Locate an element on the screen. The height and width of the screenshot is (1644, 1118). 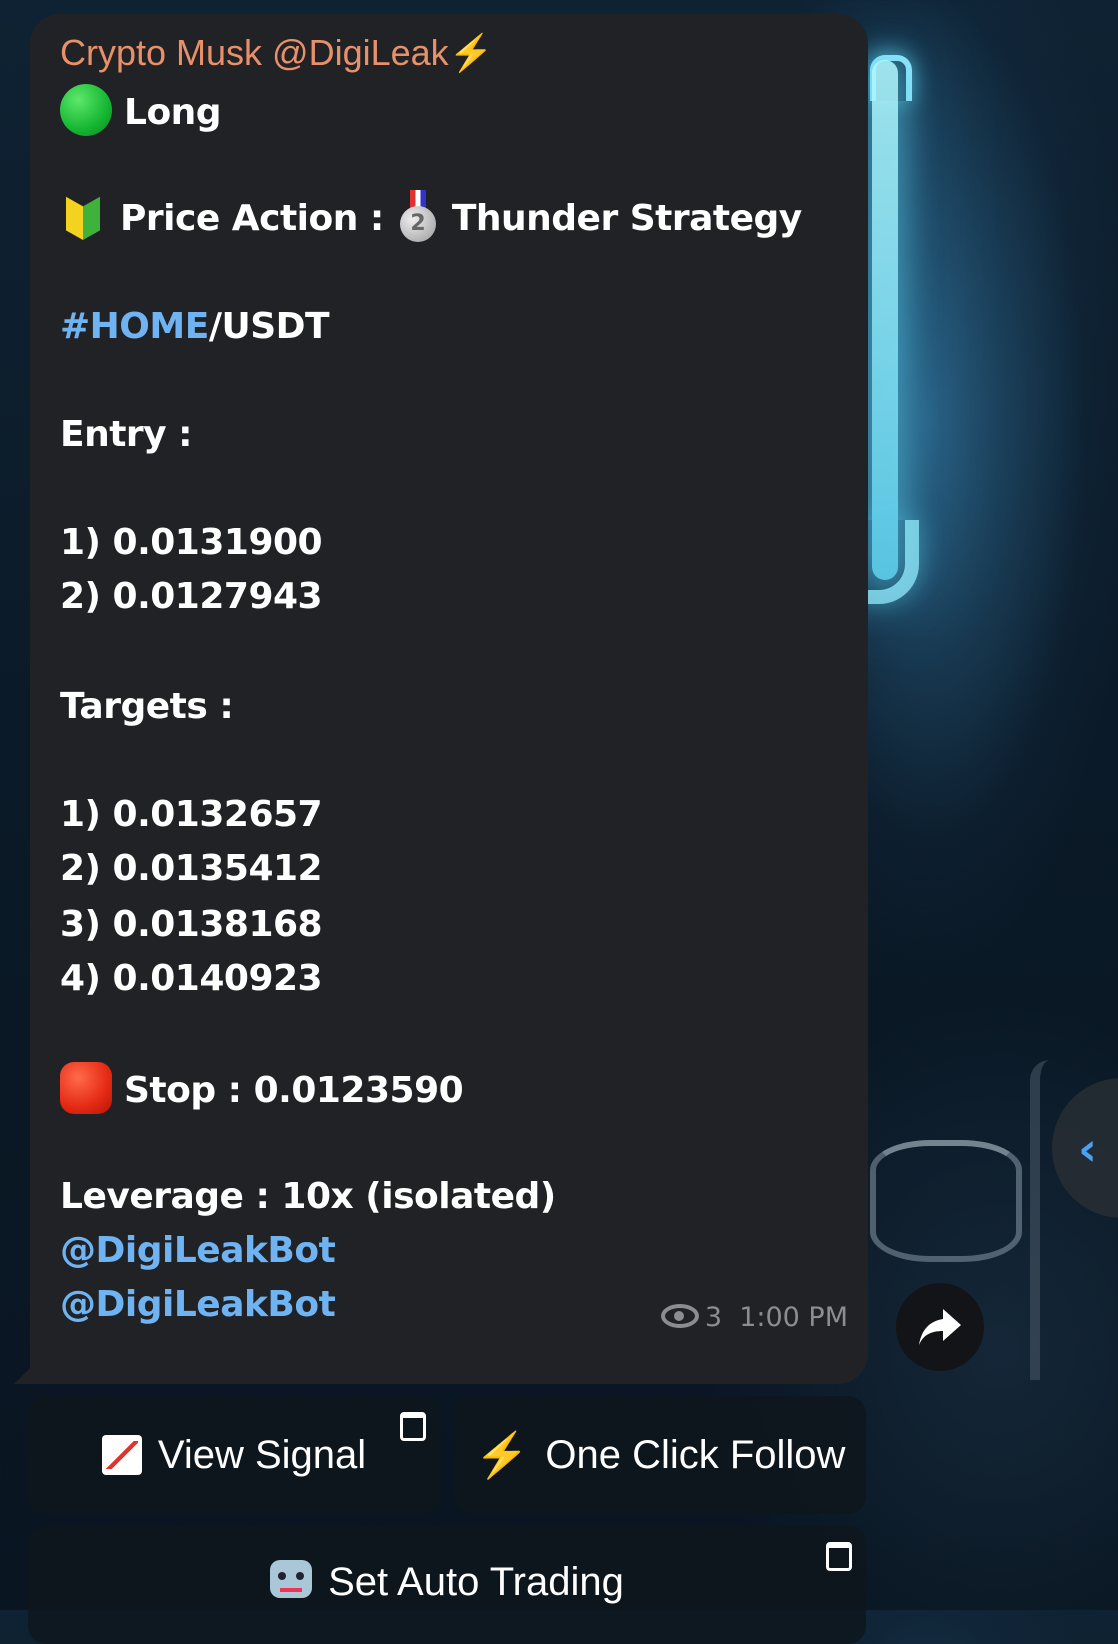
strategy-line: Price Action : 2 Thunder Strategy is located at coordinates (431, 217).